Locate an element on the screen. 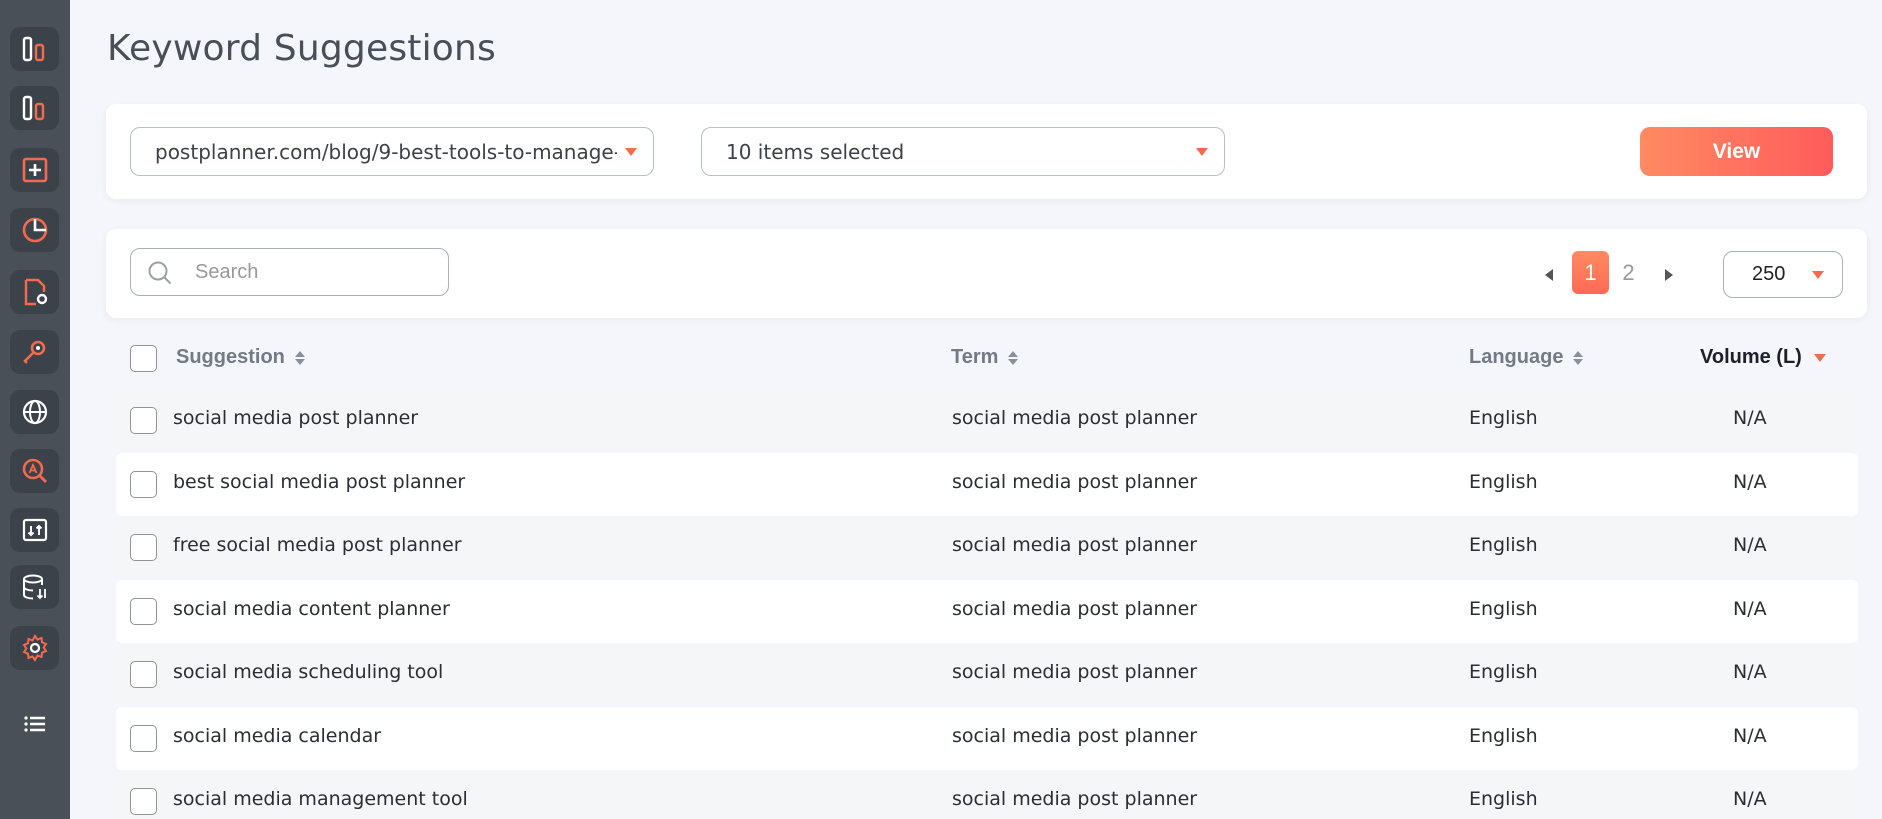 Image resolution: width=1882 pixels, height=819 pixels. per-page-select: 250 is located at coordinates (1783, 274).